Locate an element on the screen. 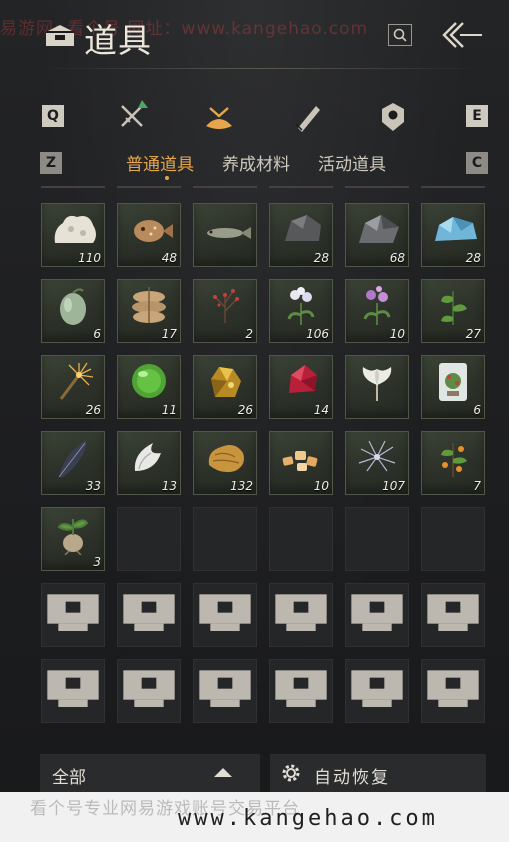 This screenshot has height=842, width=509. filter-dropdown: 全部 is located at coordinates (150, 773).